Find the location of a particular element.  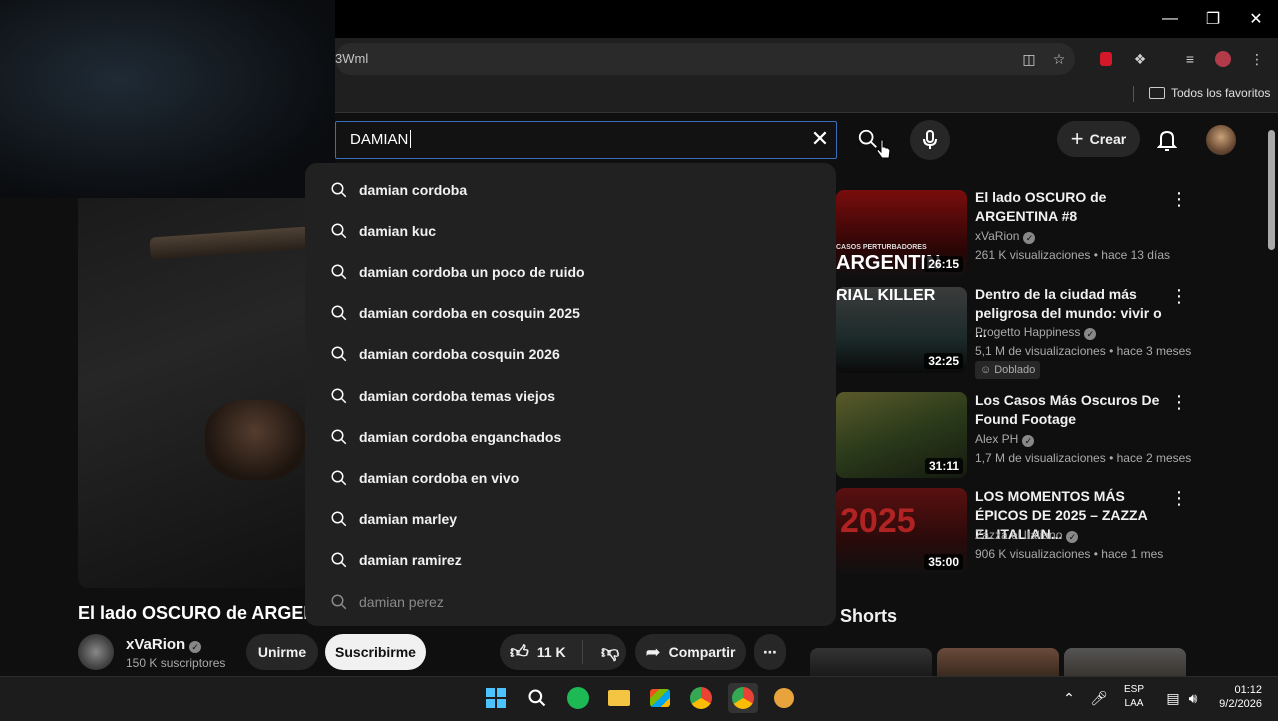

related-title-3: Los Casos Más Oscuros De Found Footage is located at coordinates (1070, 410).